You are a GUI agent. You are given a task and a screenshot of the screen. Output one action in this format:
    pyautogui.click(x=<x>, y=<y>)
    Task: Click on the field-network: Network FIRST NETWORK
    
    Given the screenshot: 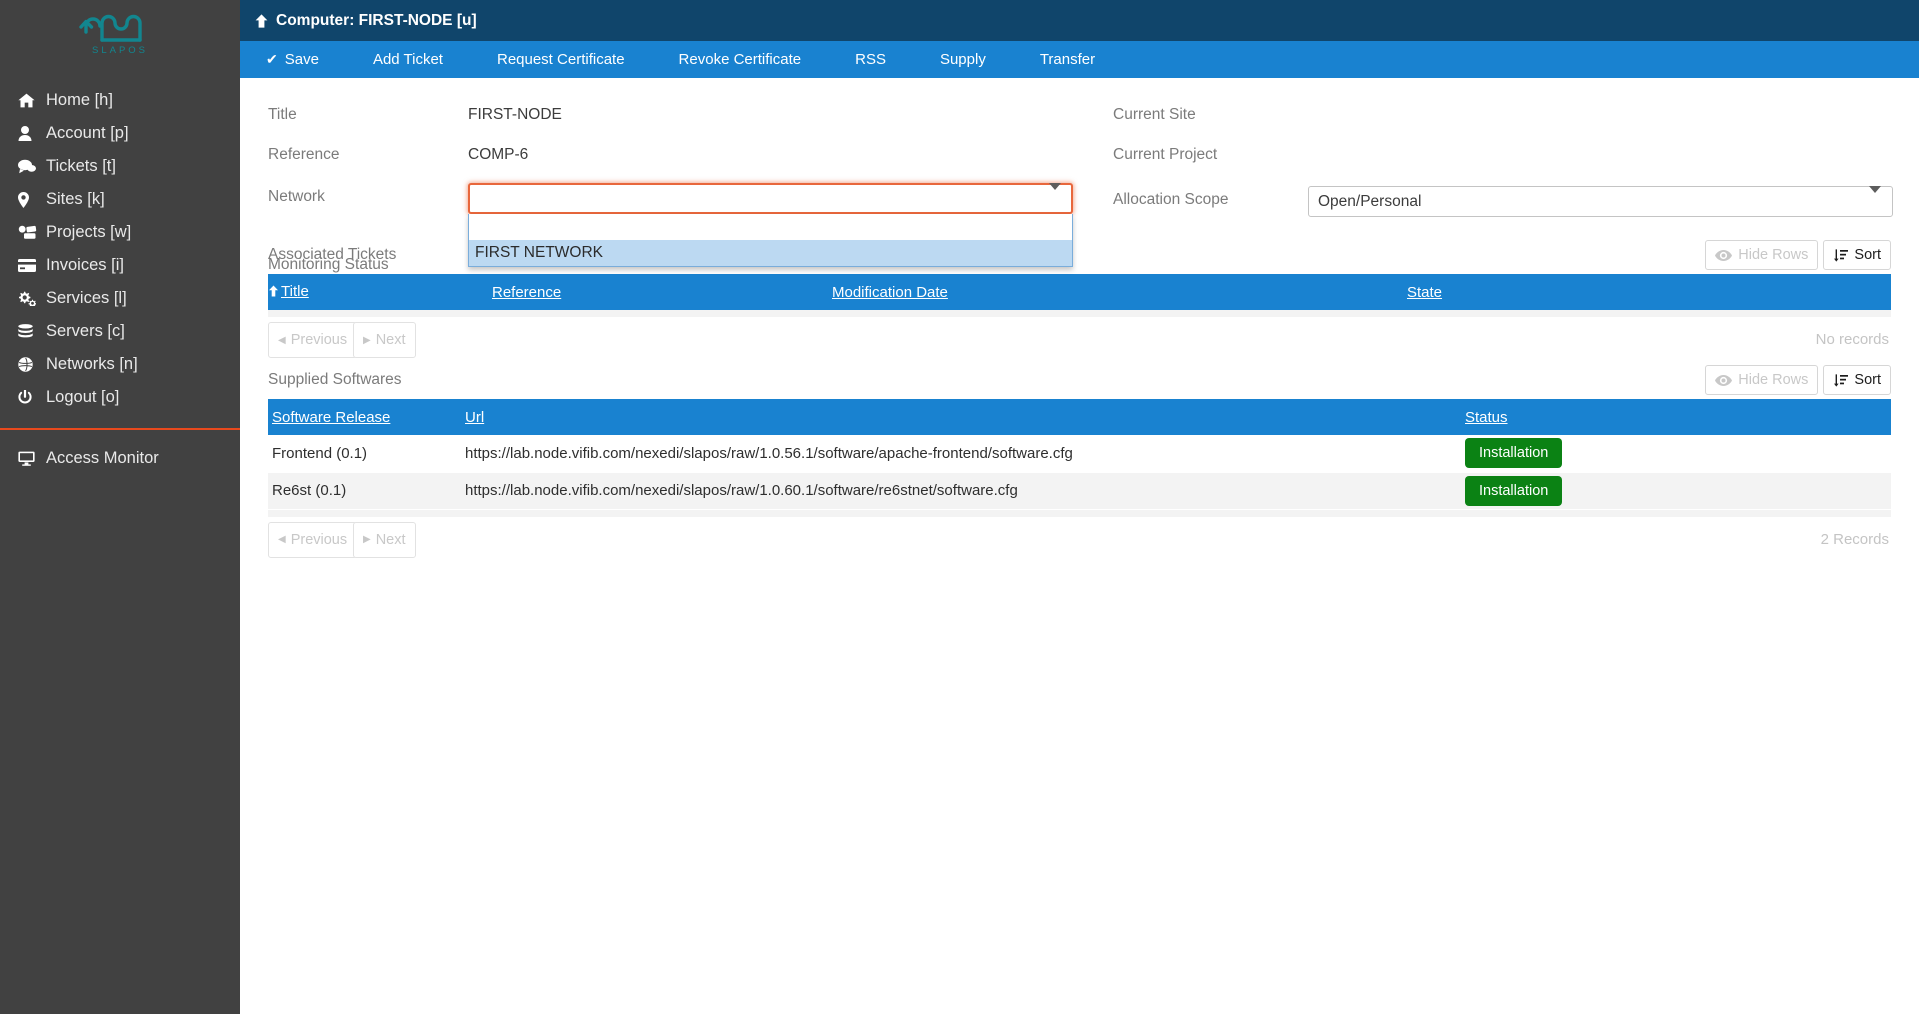 What is the action you would take?
    pyautogui.click(x=670, y=224)
    